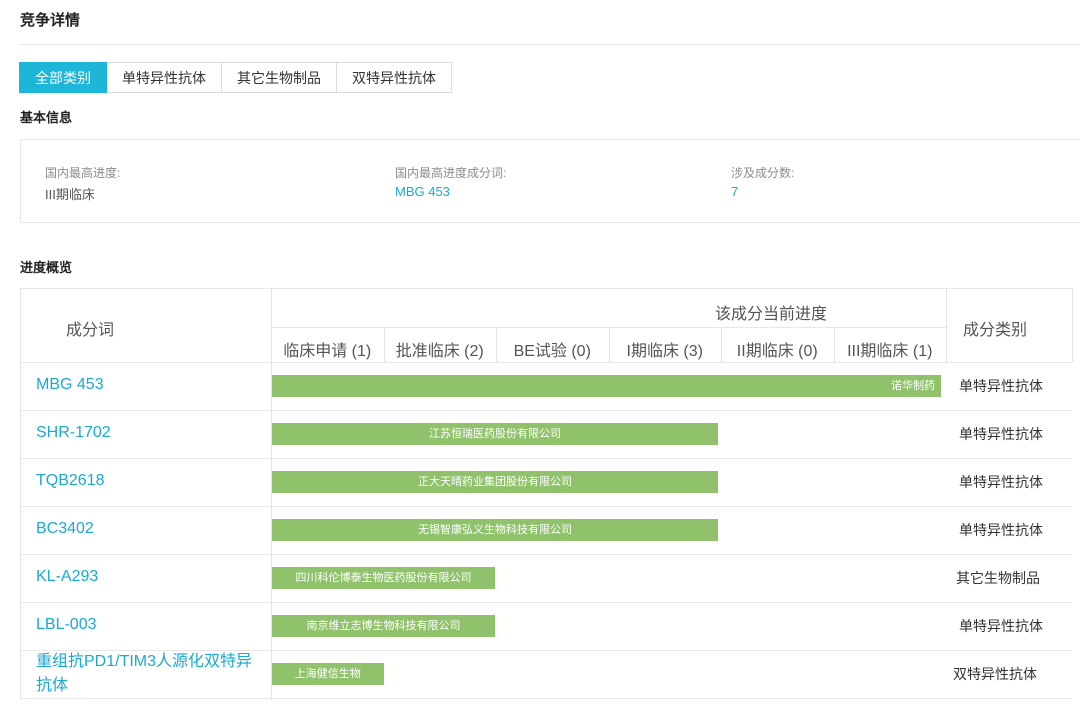 This screenshot has width=1080, height=721. Describe the element at coordinates (495, 482) in the screenshot. I see `progress-bar: 正大天晴药业集团股份有限公司` at that location.